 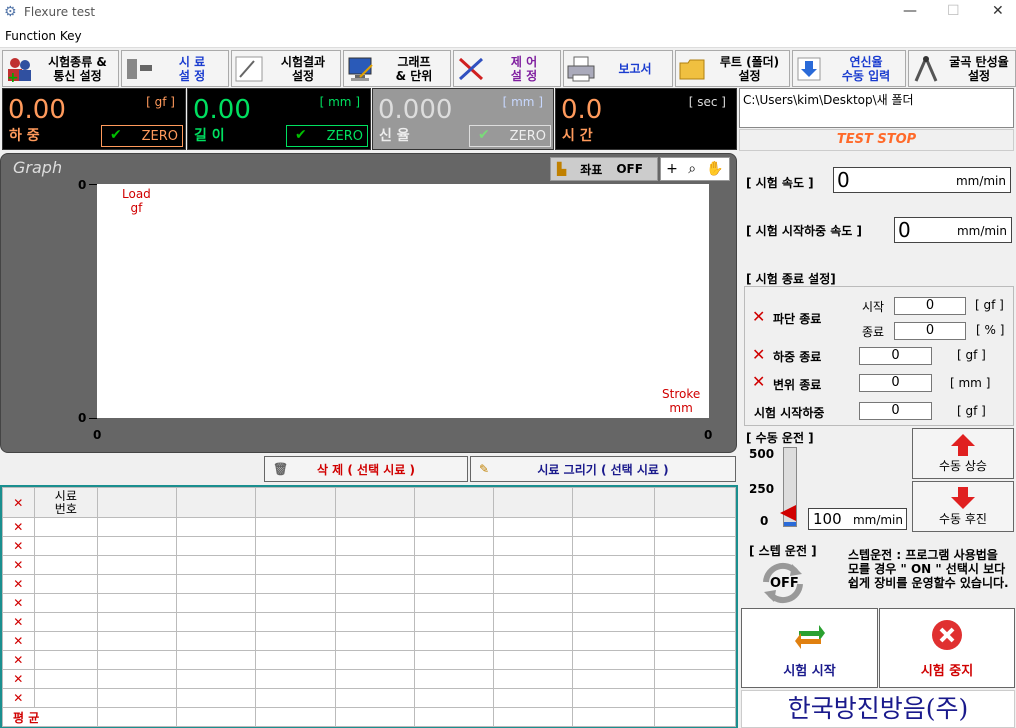 I want to click on manual-up-button: 수동 상승, so click(x=963, y=453).